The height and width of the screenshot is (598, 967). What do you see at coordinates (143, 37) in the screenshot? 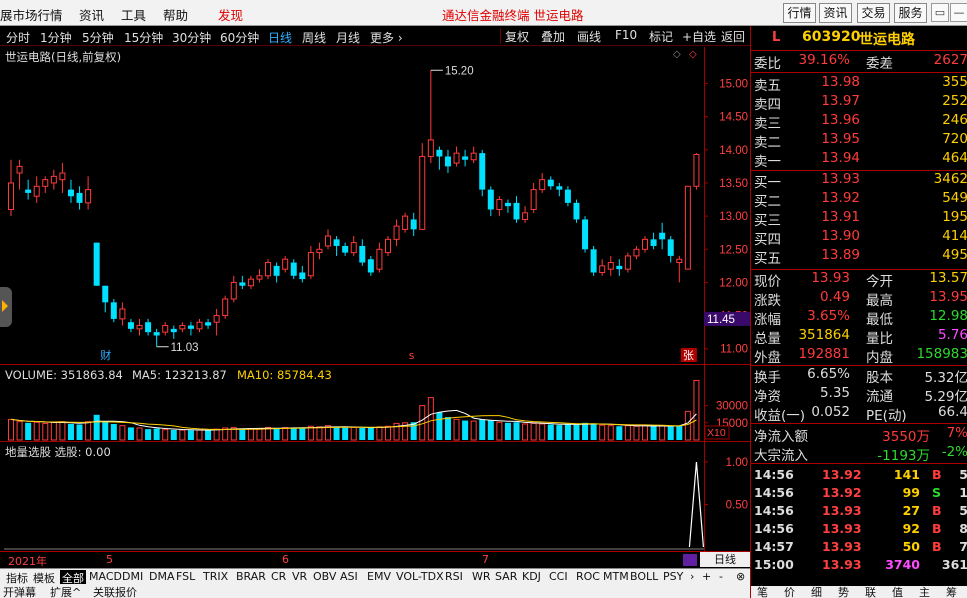
I see `period-15min: 15分钟` at bounding box center [143, 37].